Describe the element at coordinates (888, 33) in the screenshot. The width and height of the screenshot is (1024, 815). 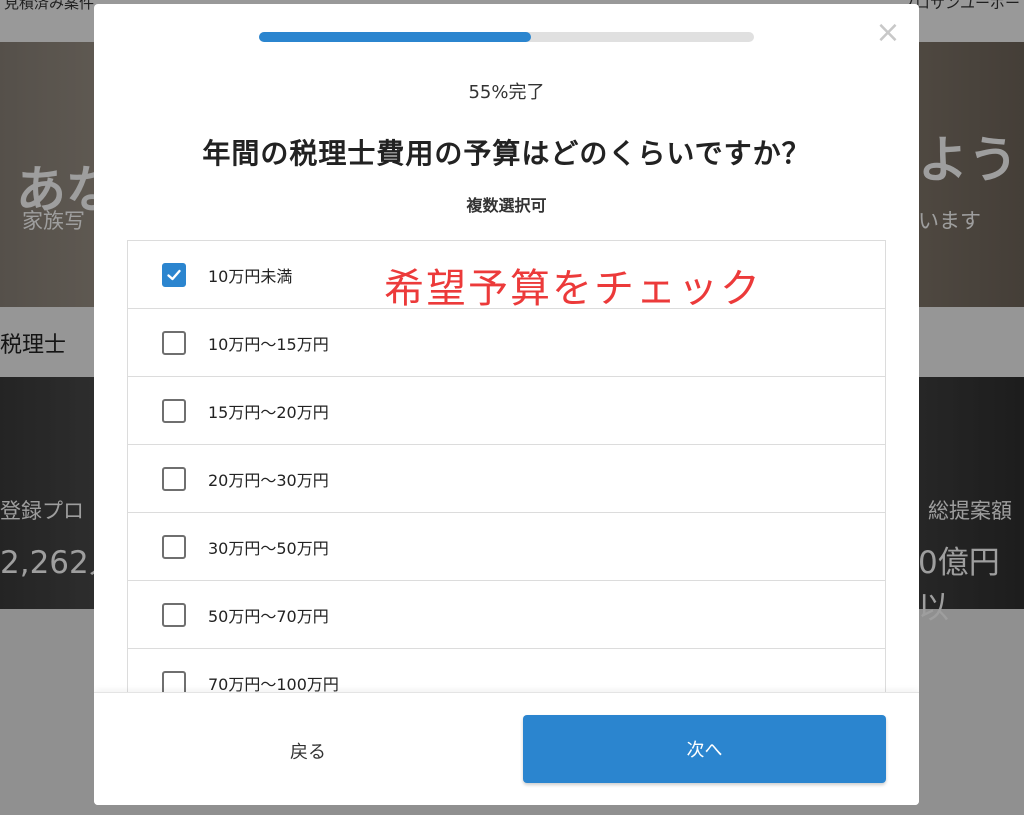
I see `close-icon: ×` at that location.